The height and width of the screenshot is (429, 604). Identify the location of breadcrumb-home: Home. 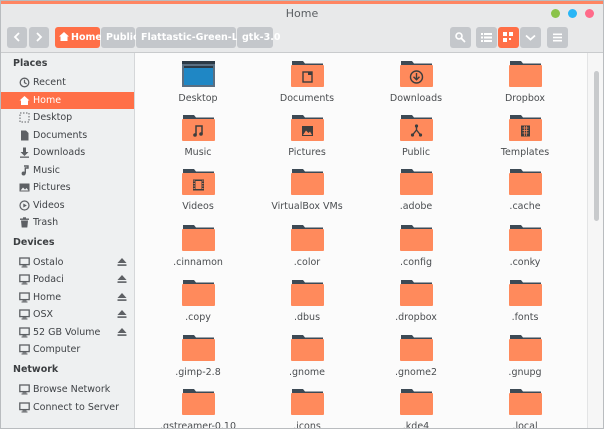
(78, 37).